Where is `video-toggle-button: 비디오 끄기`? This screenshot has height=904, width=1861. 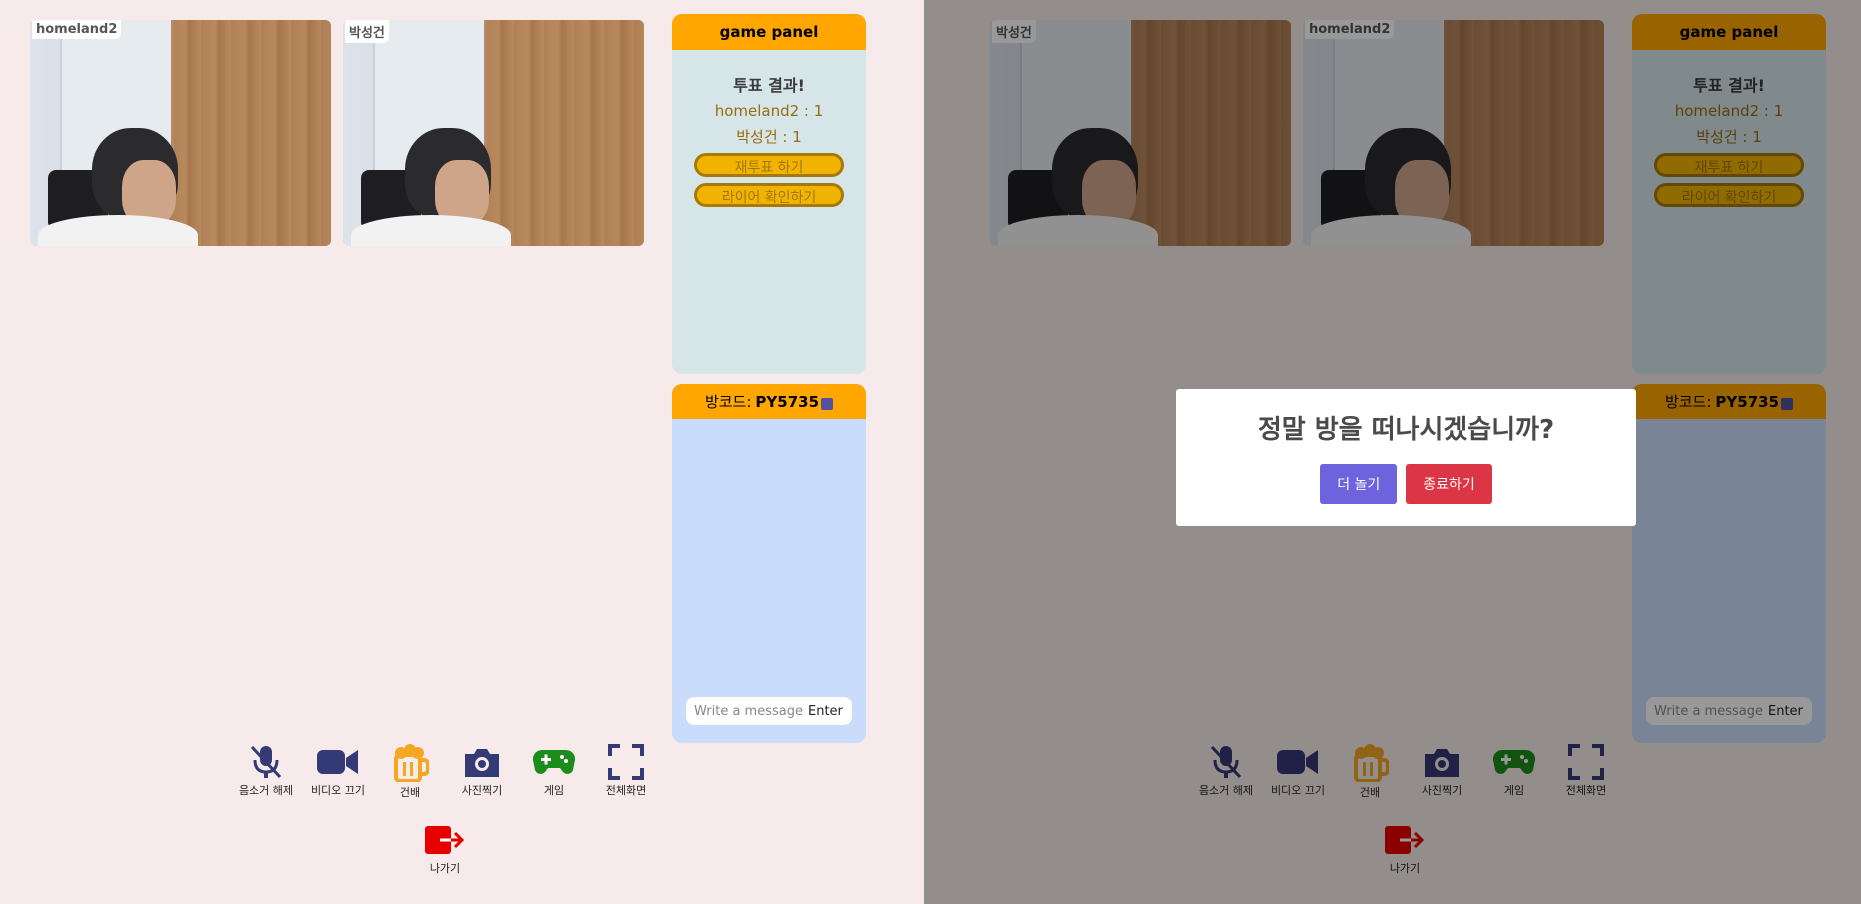
video-toggle-button: 비디오 끄기 is located at coordinates (338, 771).